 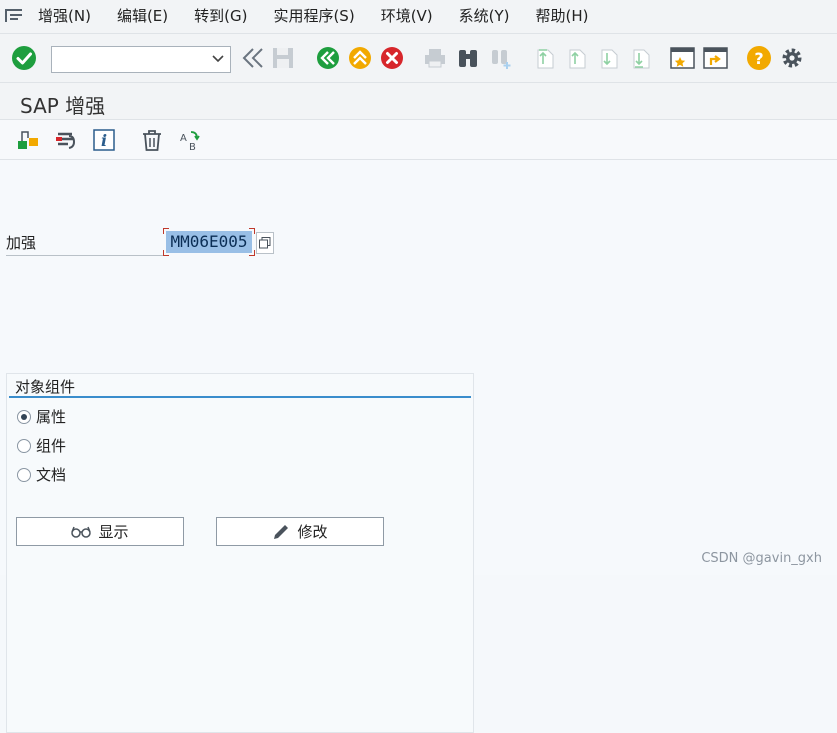 I want to click on info-icon: i, so click(x=104, y=140).